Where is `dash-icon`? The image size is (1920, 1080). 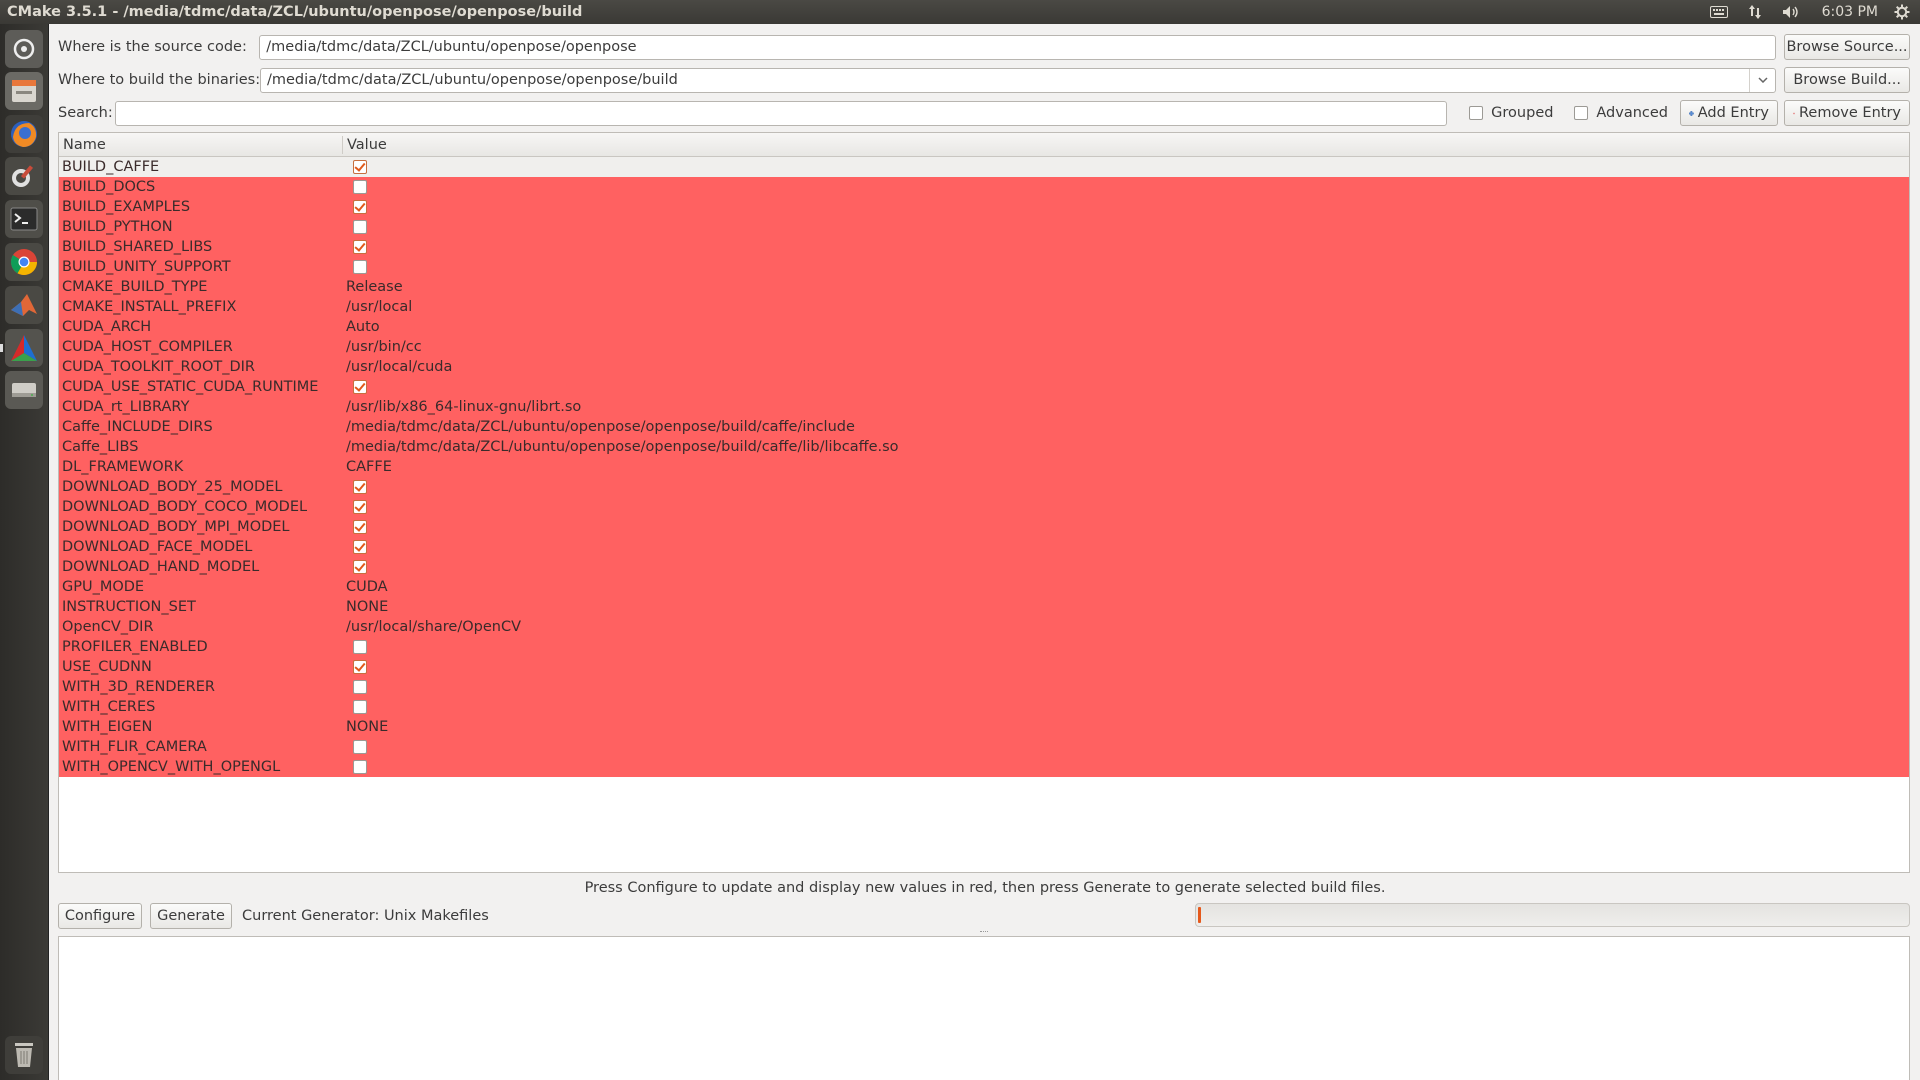
dash-icon is located at coordinates (24, 49).